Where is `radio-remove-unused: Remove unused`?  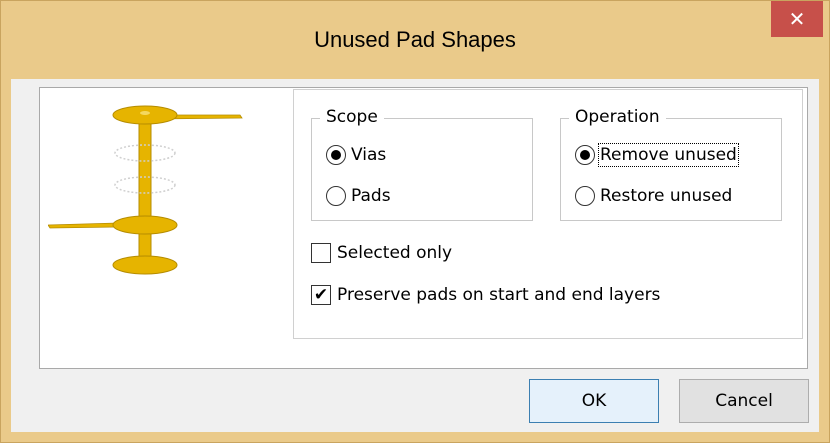
radio-remove-unused: Remove unused is located at coordinates (657, 155).